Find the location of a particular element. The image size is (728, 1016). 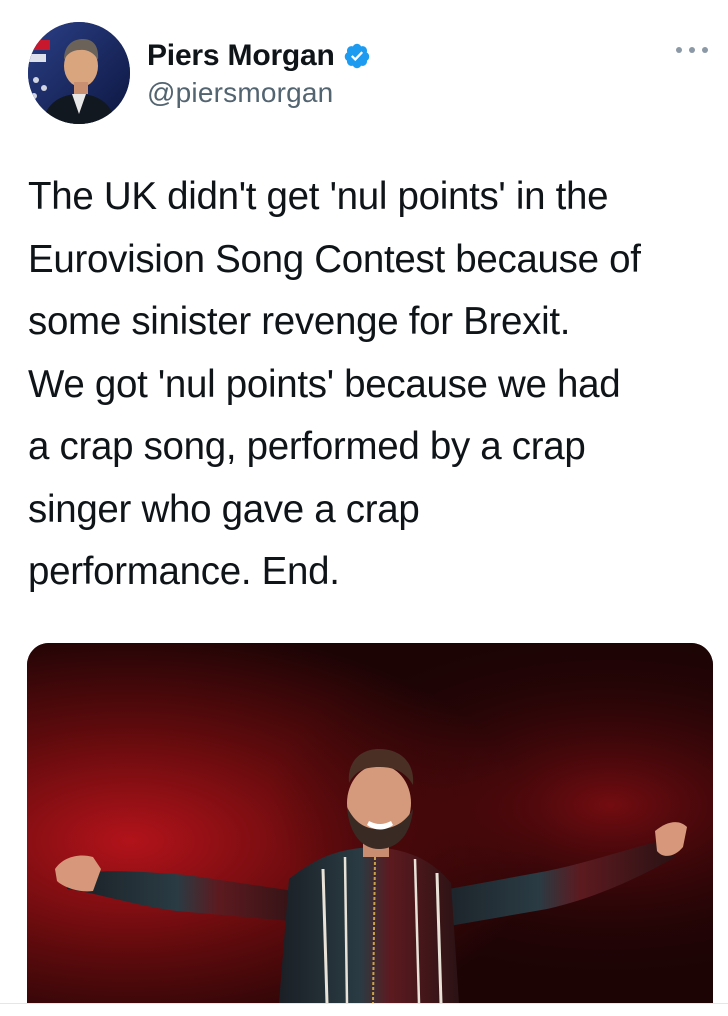

author-avatar is located at coordinates (79, 73).